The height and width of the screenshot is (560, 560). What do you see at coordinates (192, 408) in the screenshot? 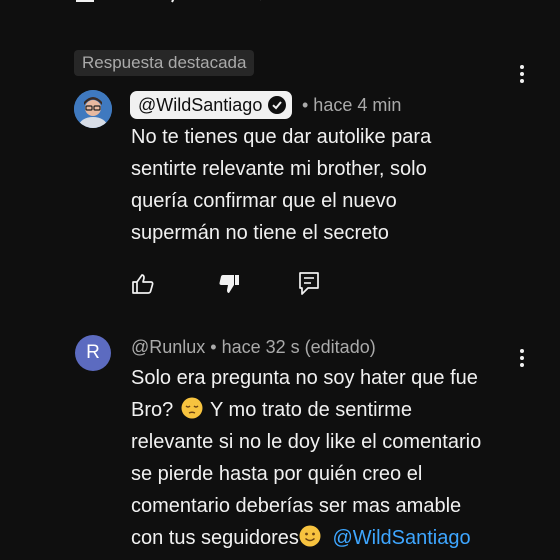
I see `pensive-face-emoji-icon` at bounding box center [192, 408].